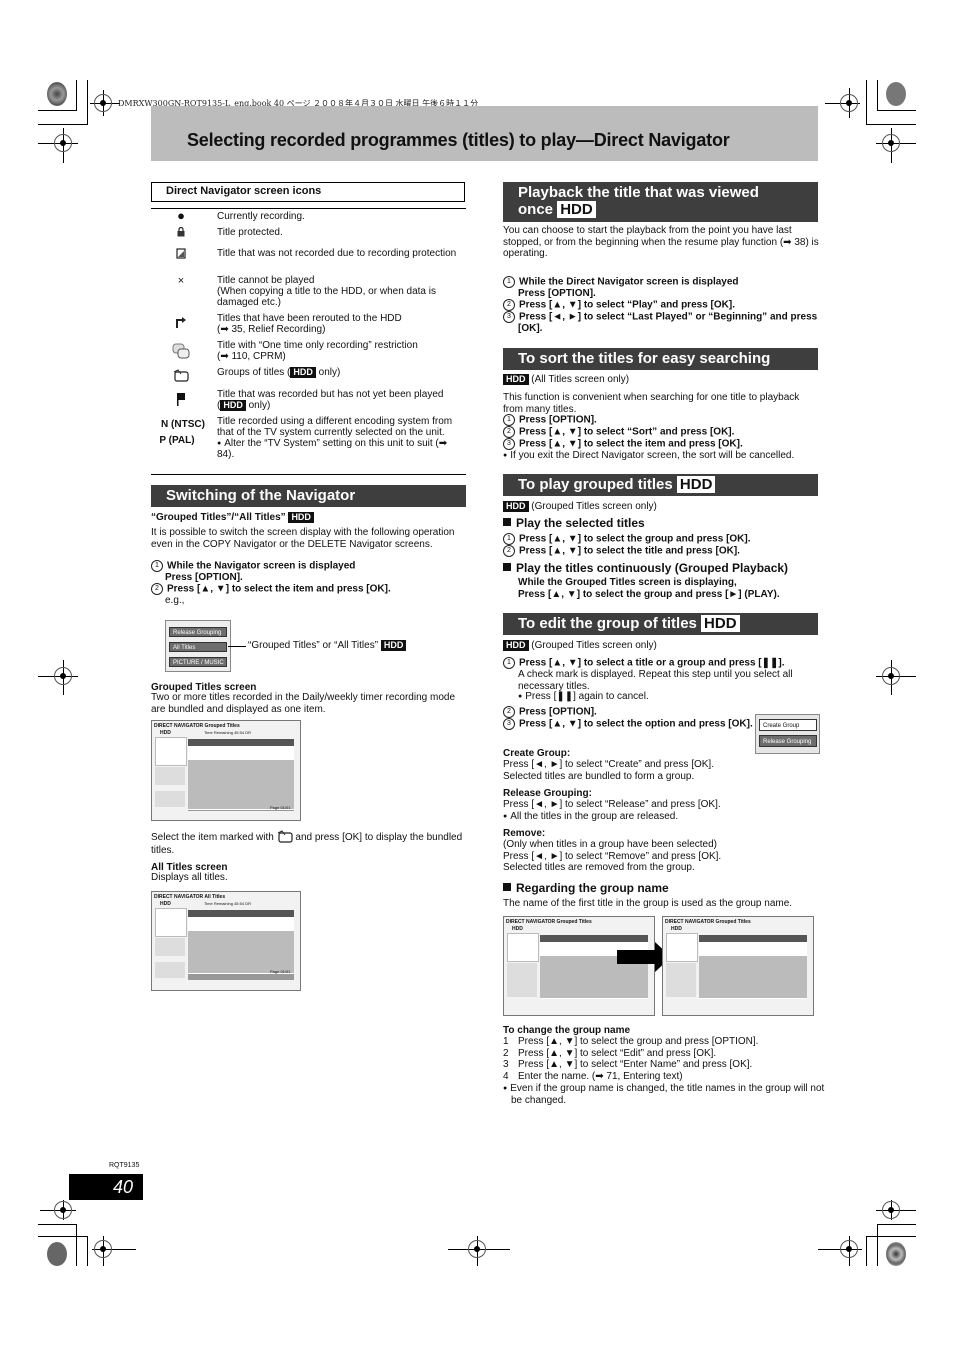 The height and width of the screenshot is (1351, 954). I want to click on all-titles-desc: Displays all titles., so click(189, 877).